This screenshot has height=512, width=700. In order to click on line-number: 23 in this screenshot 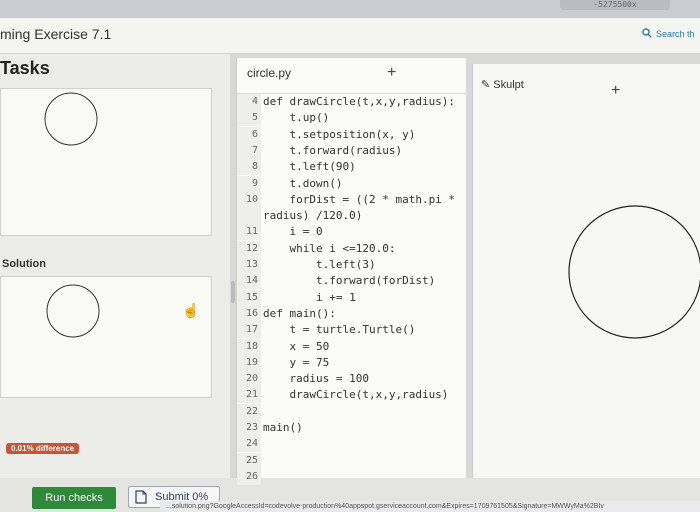, I will do `click(249, 428)`.